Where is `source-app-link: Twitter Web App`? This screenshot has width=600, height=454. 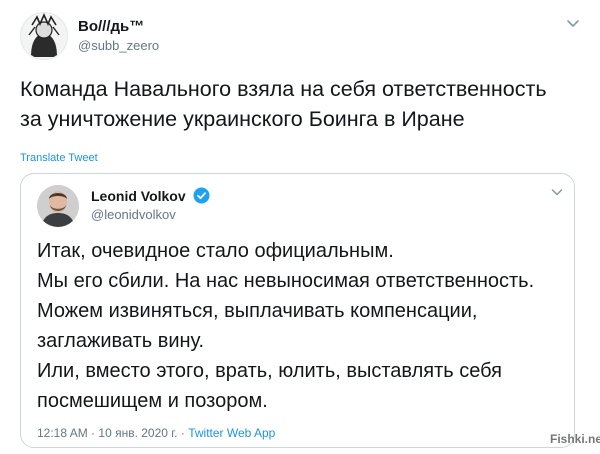 source-app-link: Twitter Web App is located at coordinates (231, 433).